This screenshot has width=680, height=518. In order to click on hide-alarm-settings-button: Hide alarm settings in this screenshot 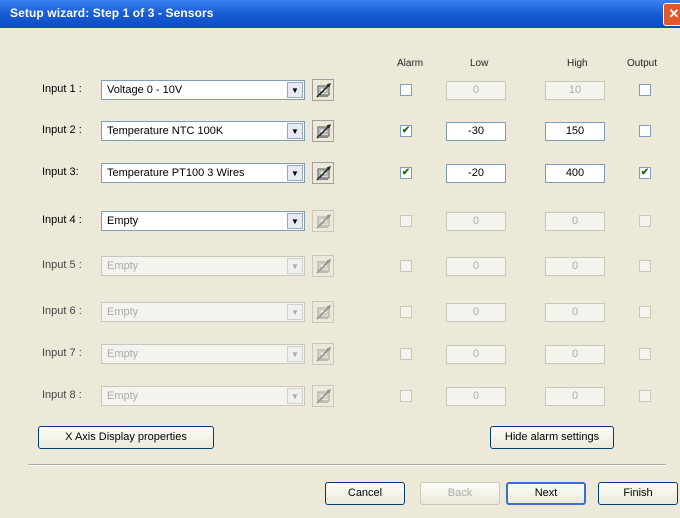, I will do `click(552, 437)`.